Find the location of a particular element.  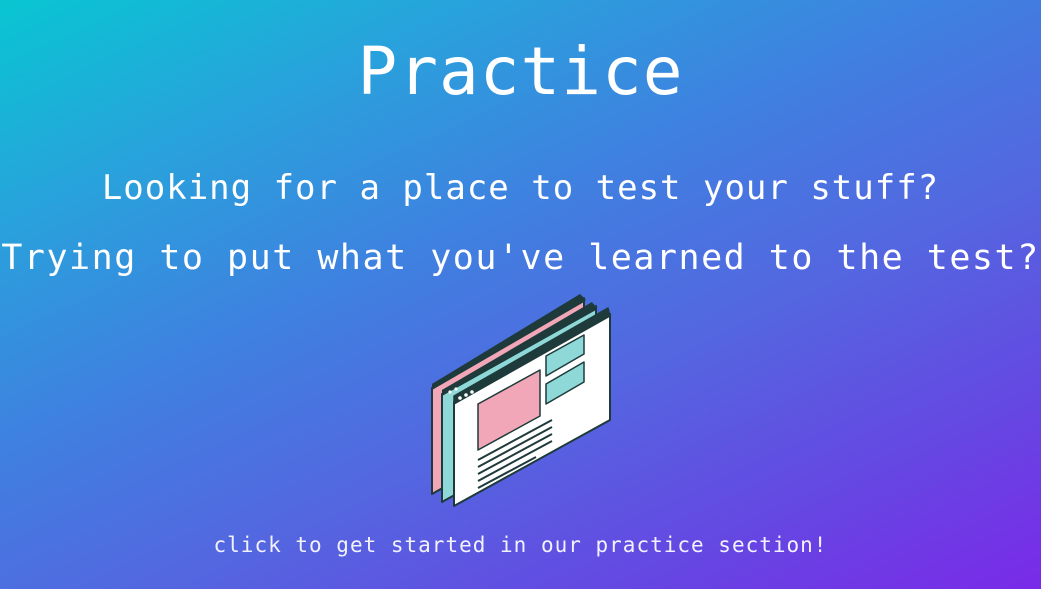

tagline-question-1: Looking for a place to test your stuff? is located at coordinates (520, 188).